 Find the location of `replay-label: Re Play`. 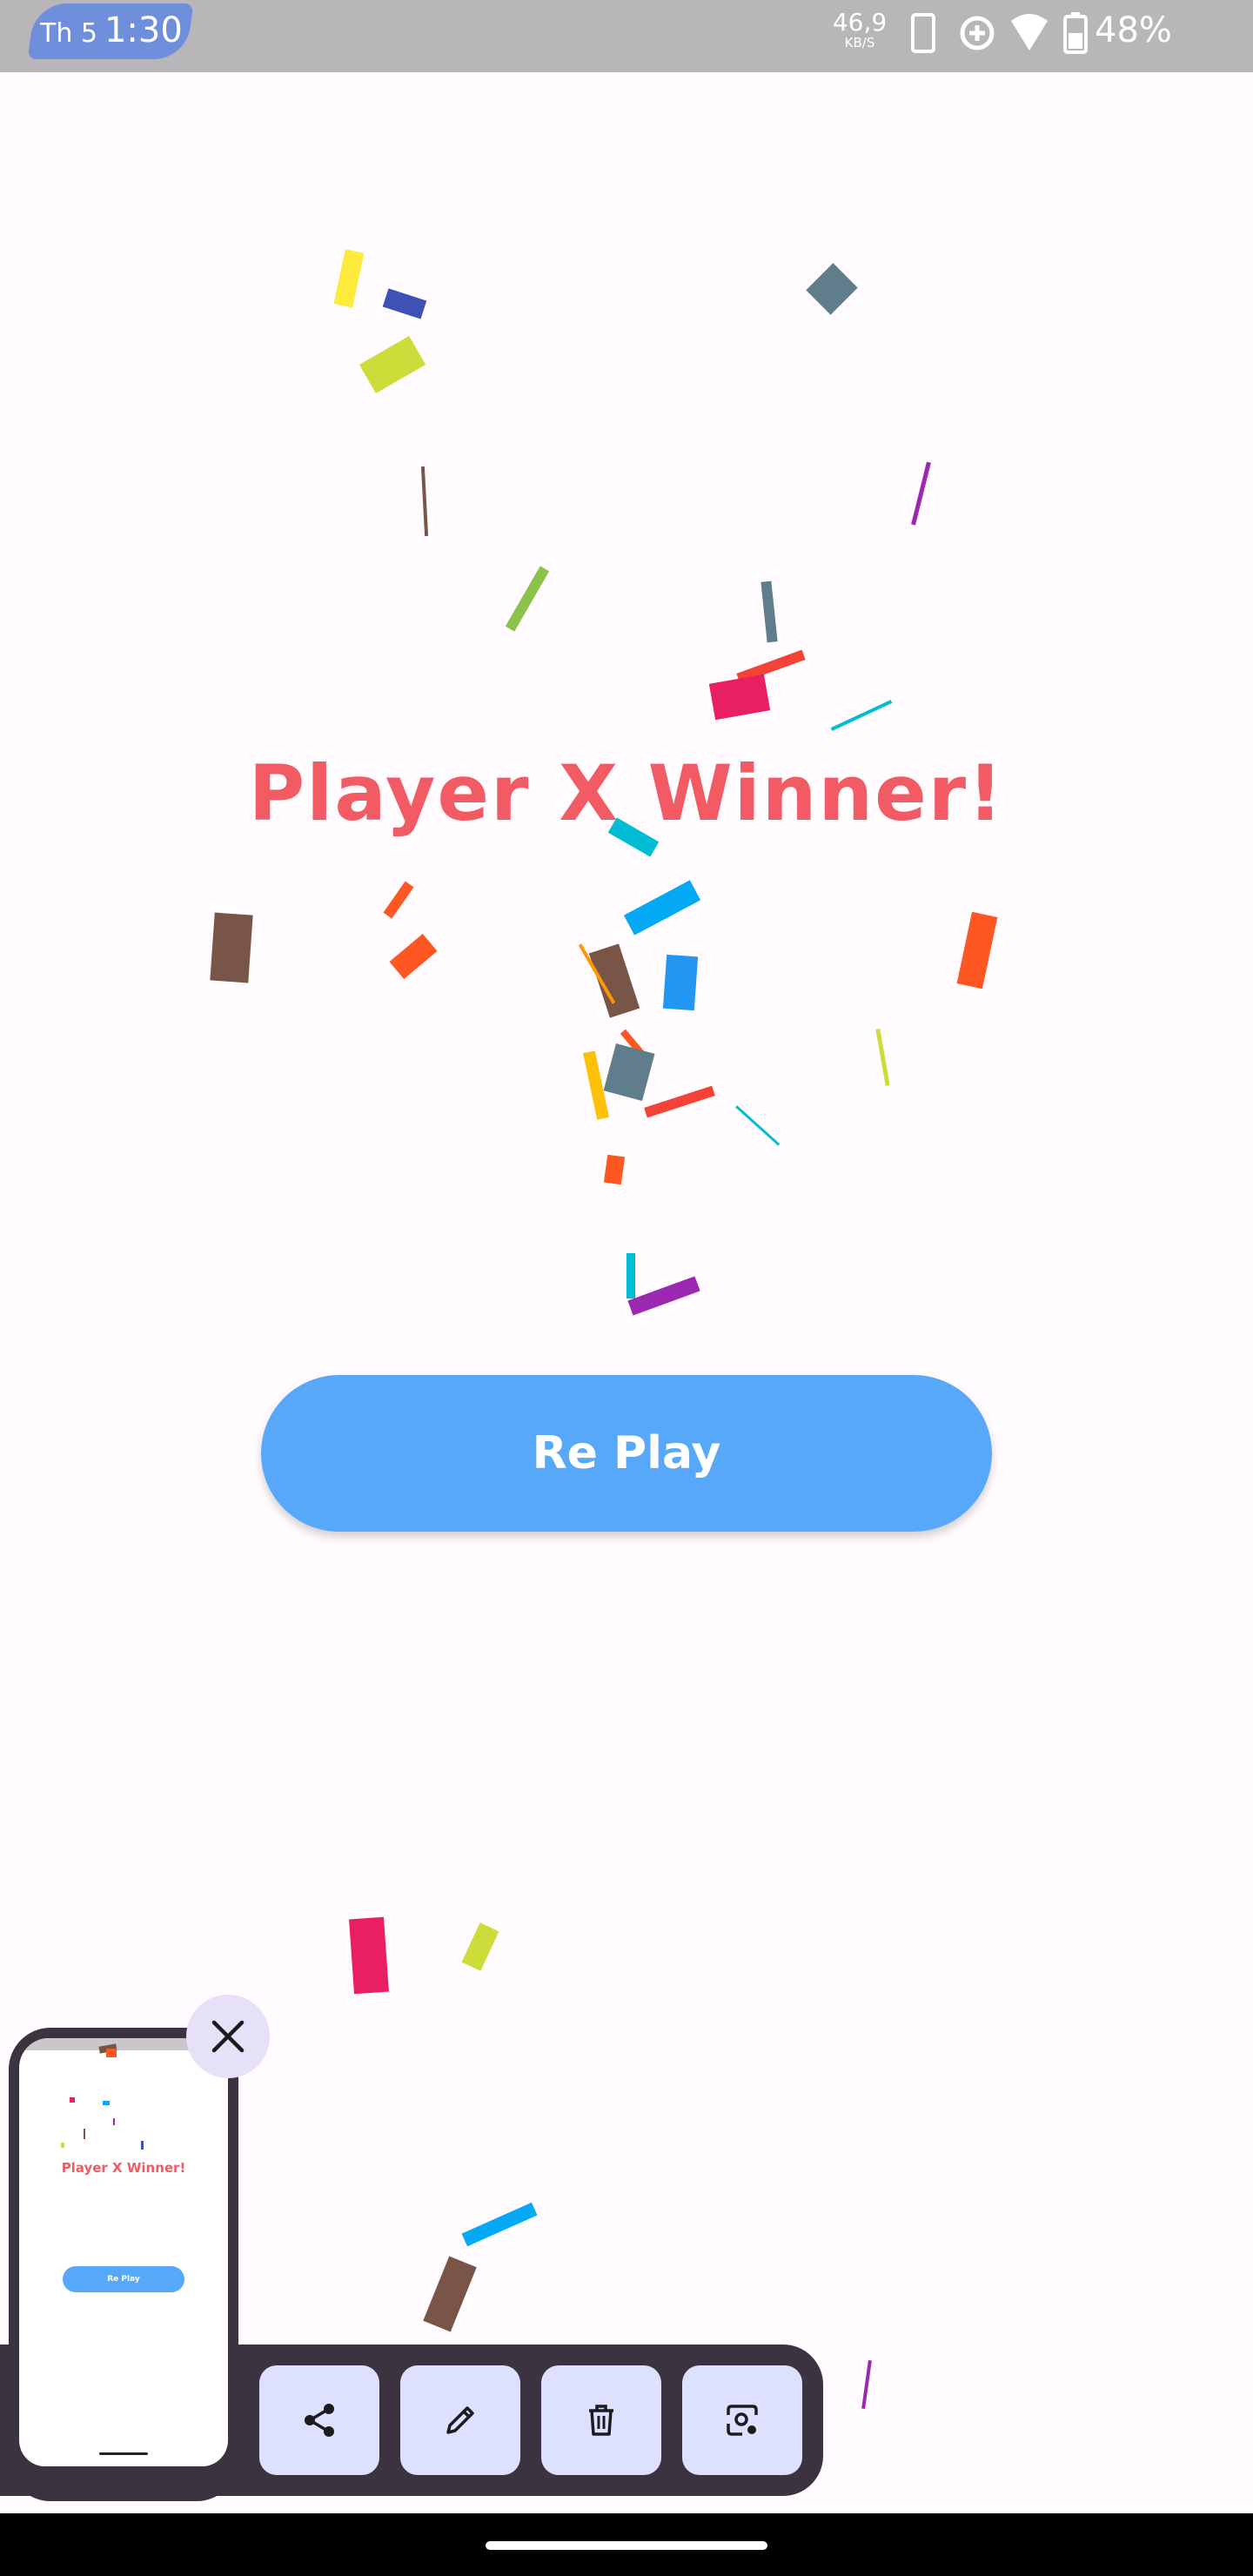

replay-label: Re Play is located at coordinates (626, 1453).